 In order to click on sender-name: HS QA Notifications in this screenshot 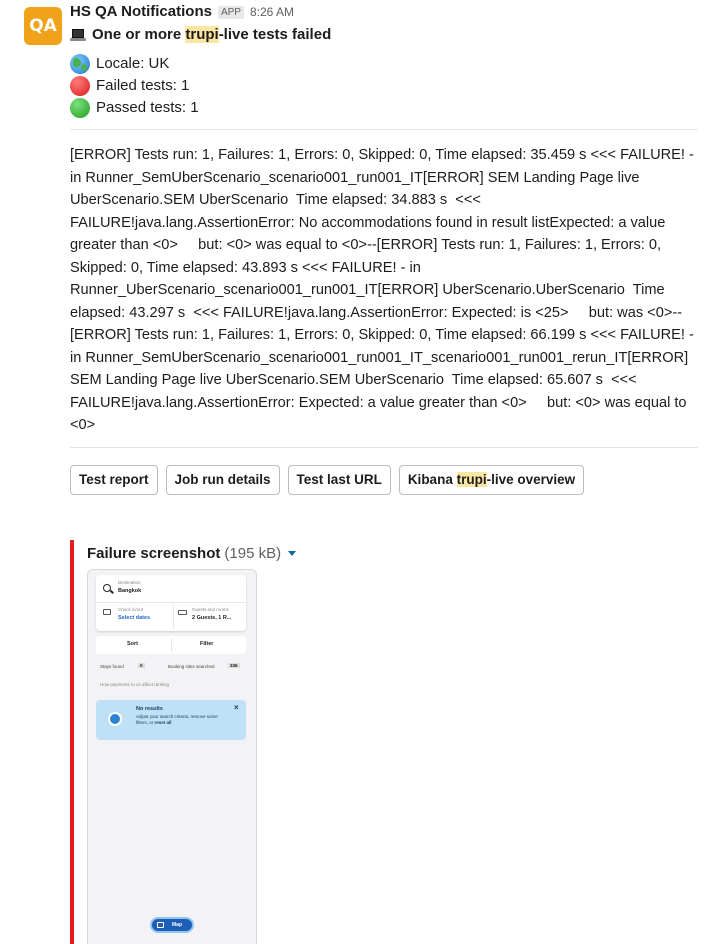, I will do `click(141, 11)`.